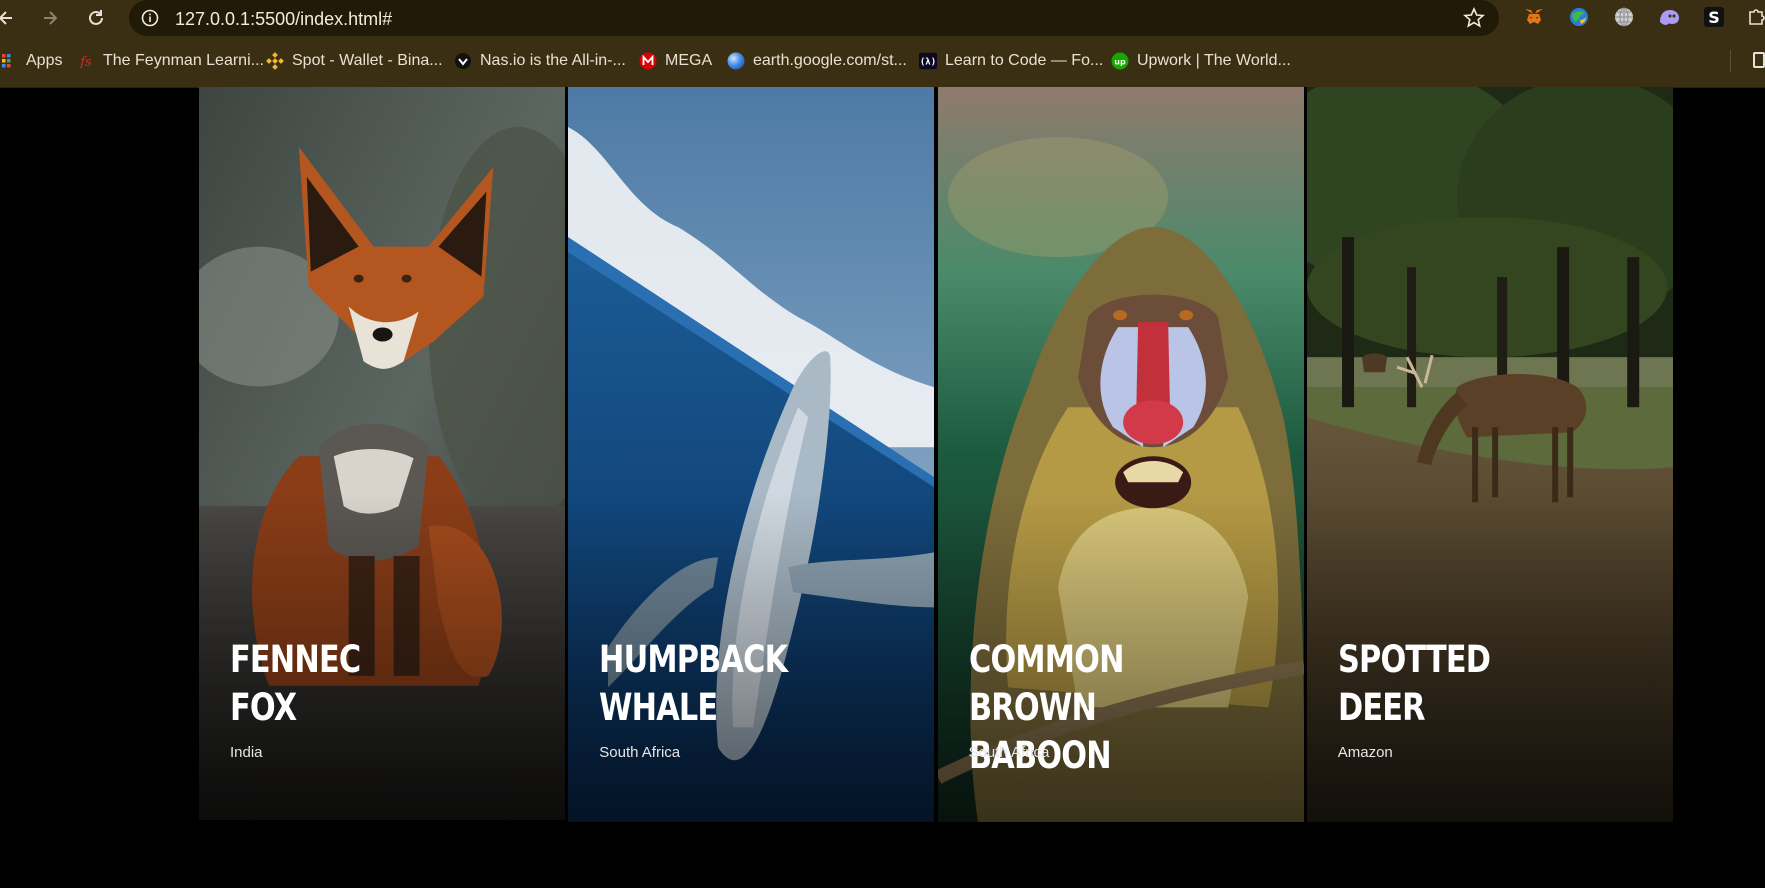 The width and height of the screenshot is (1765, 888). I want to click on google-earth-icon, so click(736, 61).